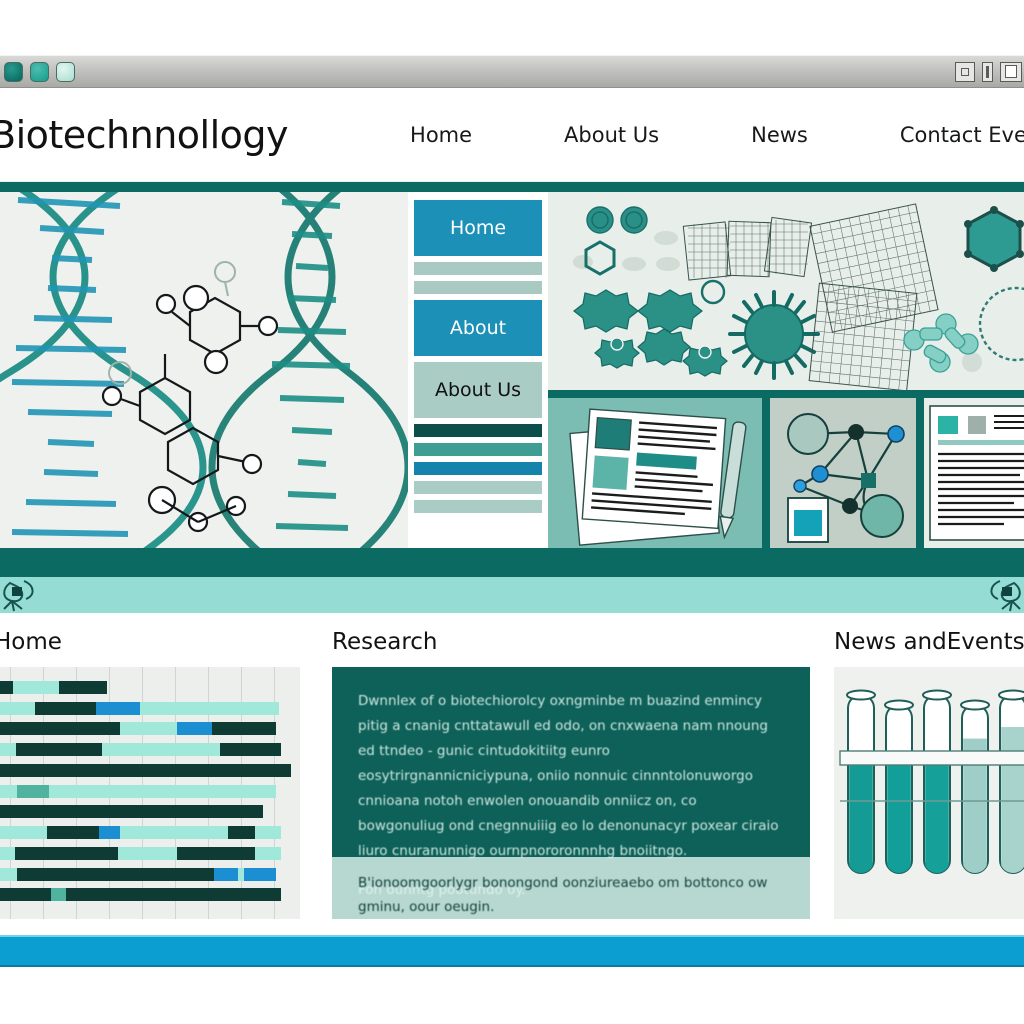 This screenshot has height=1024, width=1024. I want to click on test-tubes-svg, so click(929, 793).